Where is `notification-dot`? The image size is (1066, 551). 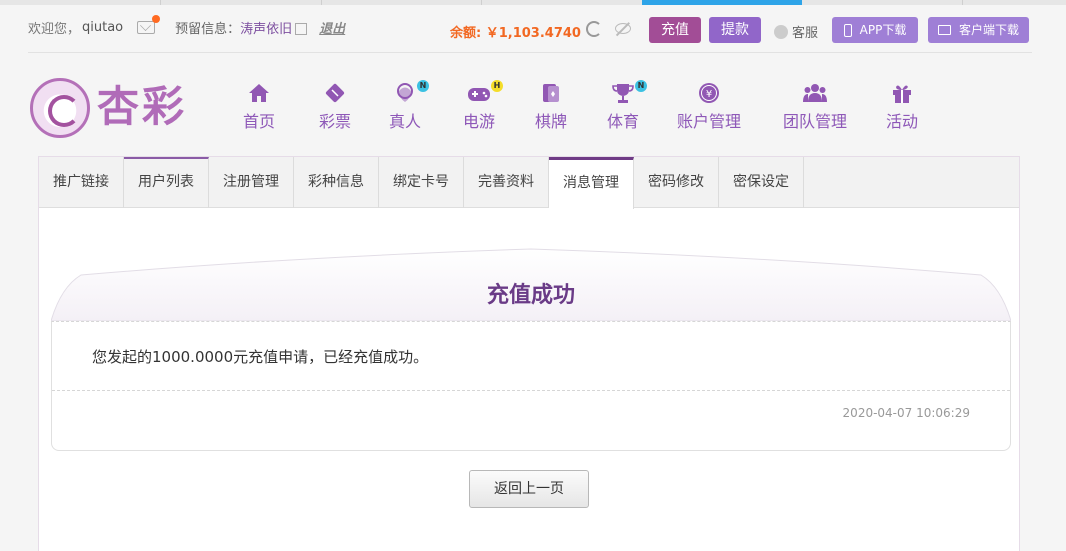
notification-dot is located at coordinates (156, 19).